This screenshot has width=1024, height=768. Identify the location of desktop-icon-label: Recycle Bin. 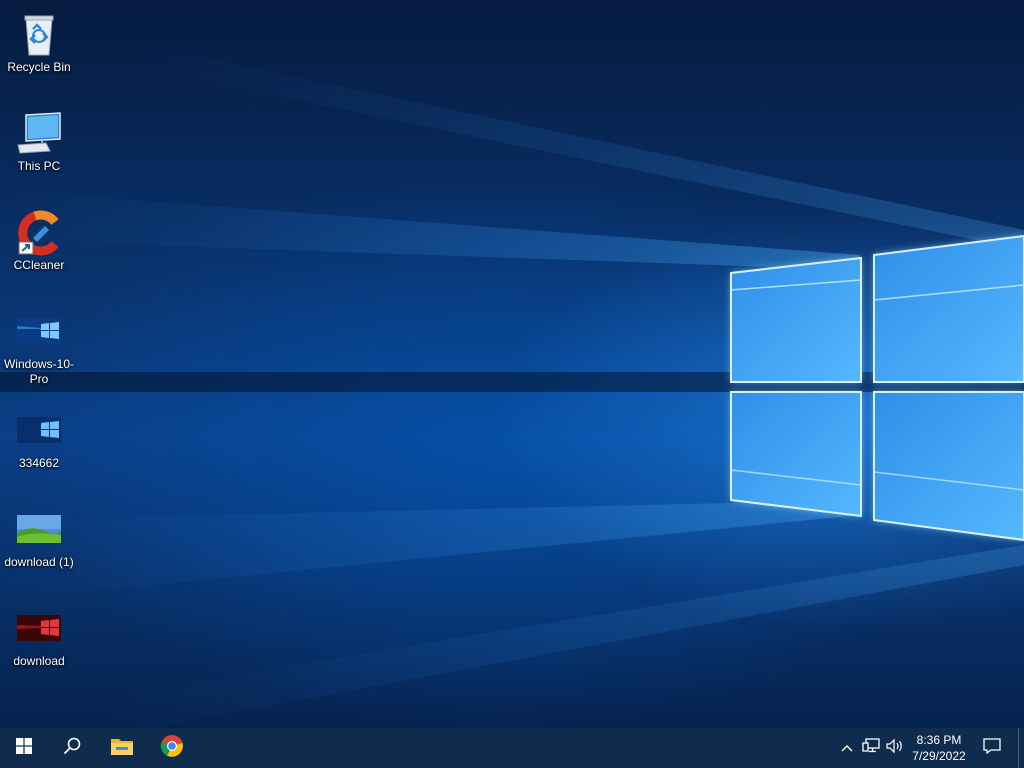
(39, 67).